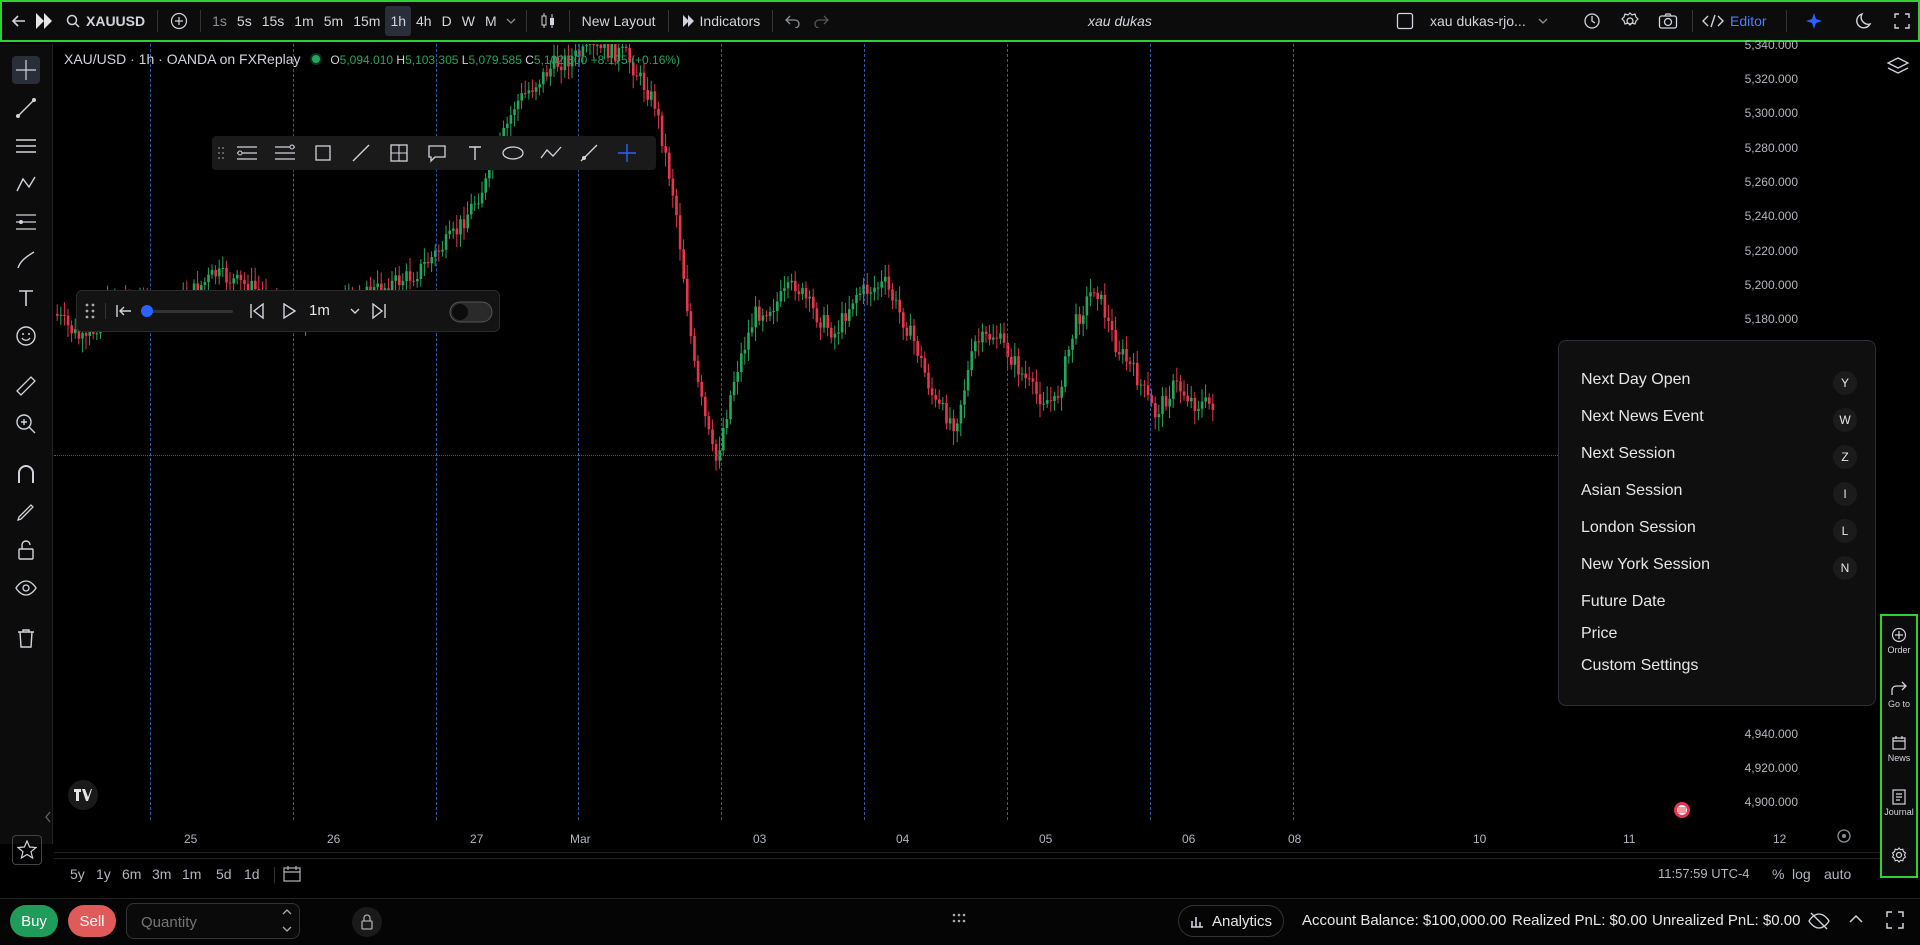 The width and height of the screenshot is (1920, 945). What do you see at coordinates (292, 874) in the screenshot?
I see `calendar-range-icon` at bounding box center [292, 874].